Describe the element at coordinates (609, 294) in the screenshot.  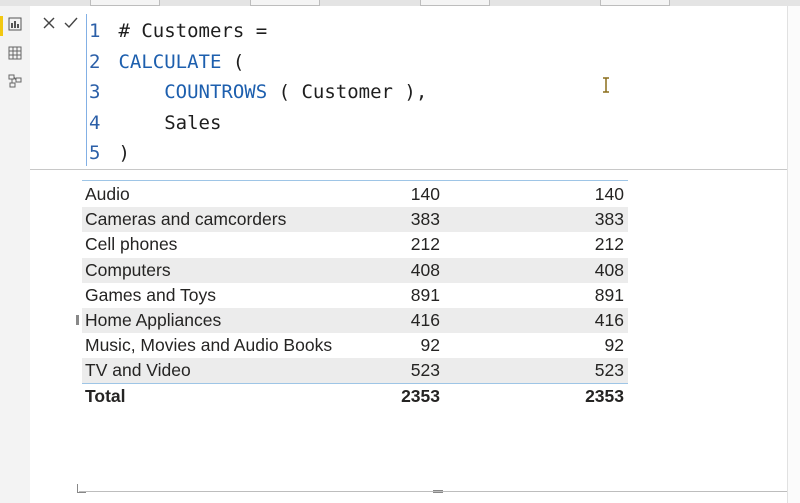
I see `value-cell-2: 891` at that location.